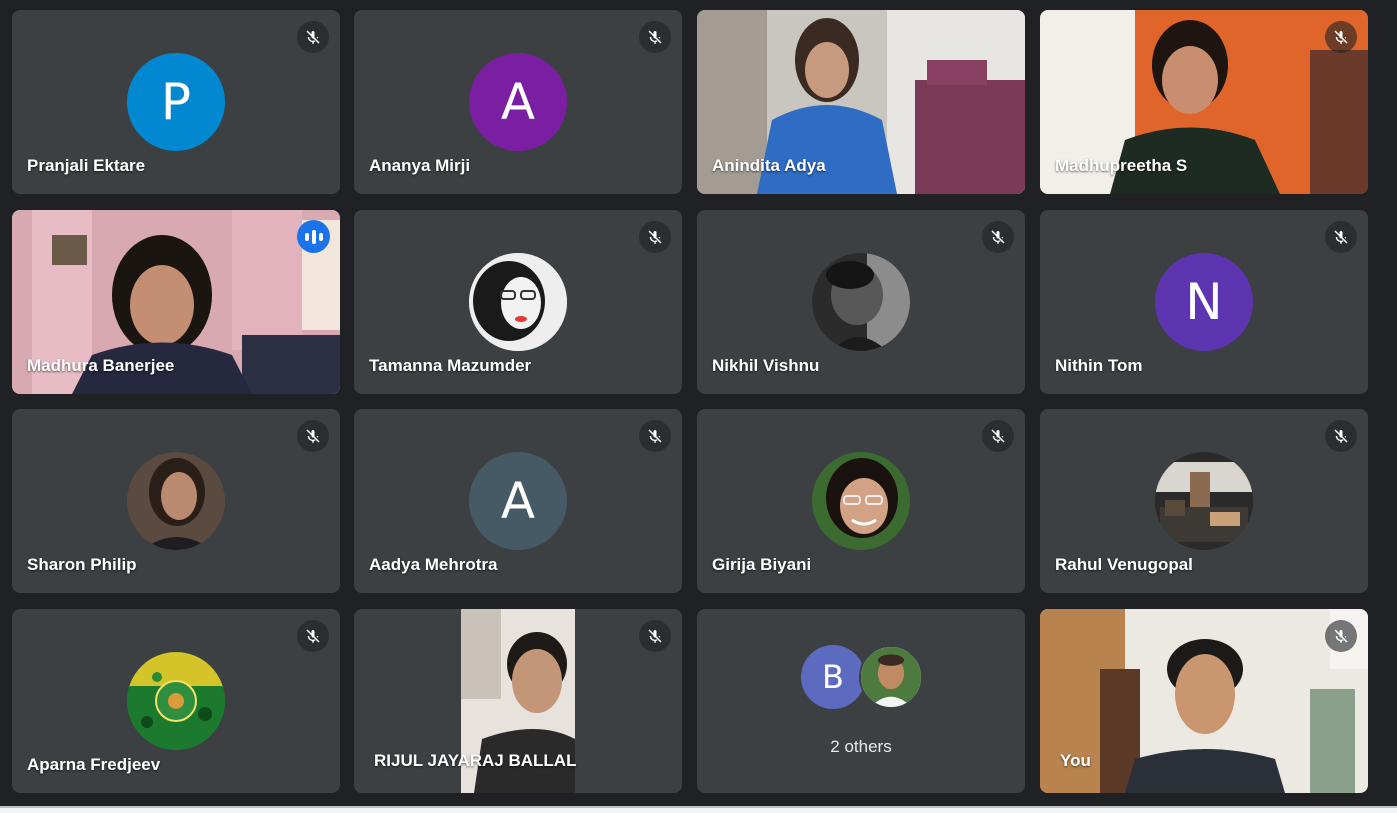 This screenshot has height=813, width=1397. What do you see at coordinates (433, 564) in the screenshot?
I see `participant-name: Aadya Mehrotra` at bounding box center [433, 564].